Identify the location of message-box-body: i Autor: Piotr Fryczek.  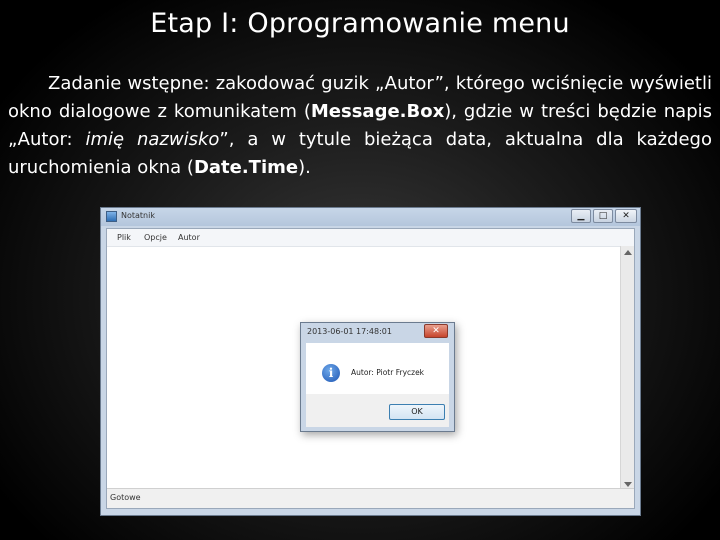
(377, 368).